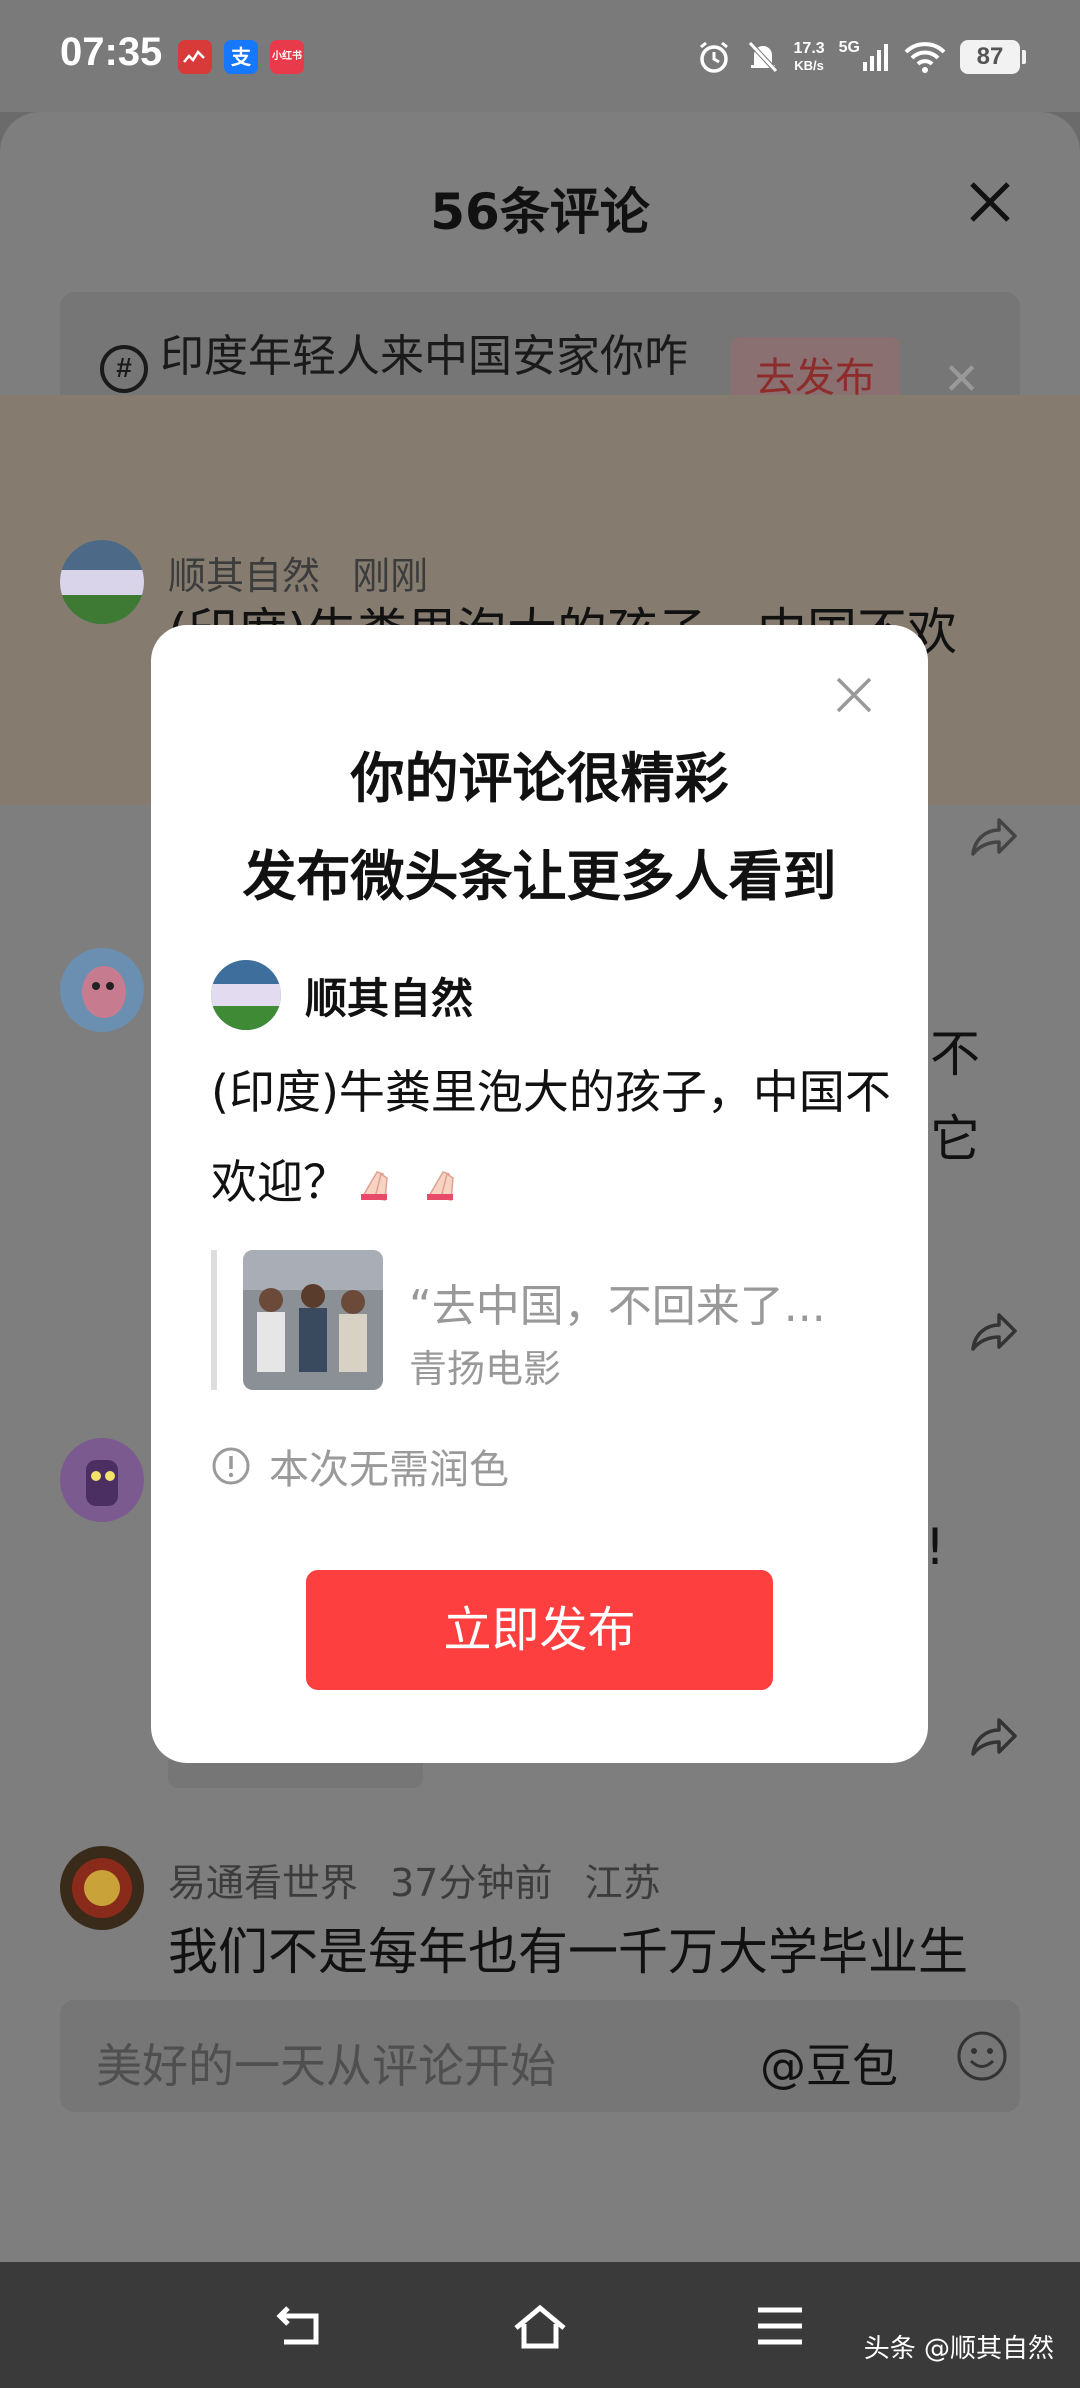 This screenshot has height=2388, width=1080. Describe the element at coordinates (540, 212) in the screenshot. I see `comment-count-title: 56条评论` at that location.